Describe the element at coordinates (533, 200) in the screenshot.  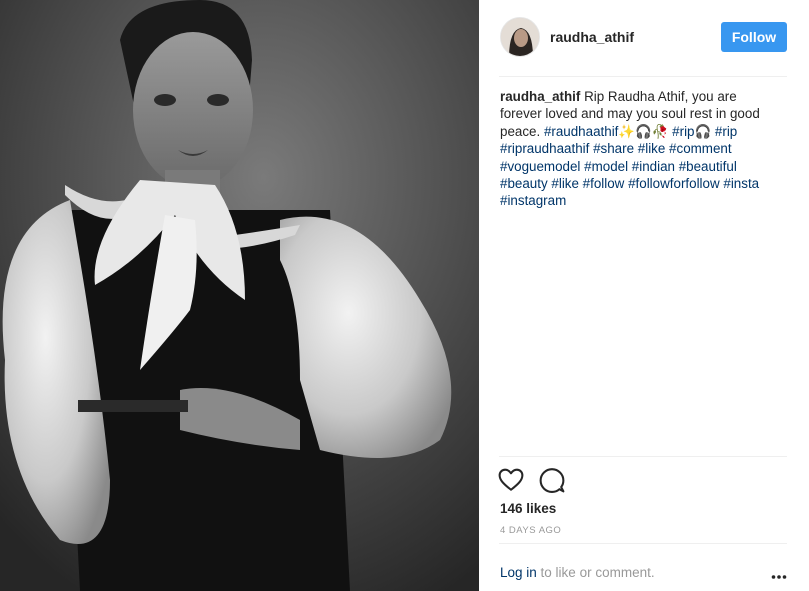
I see `hashtag-link: #instagram` at that location.